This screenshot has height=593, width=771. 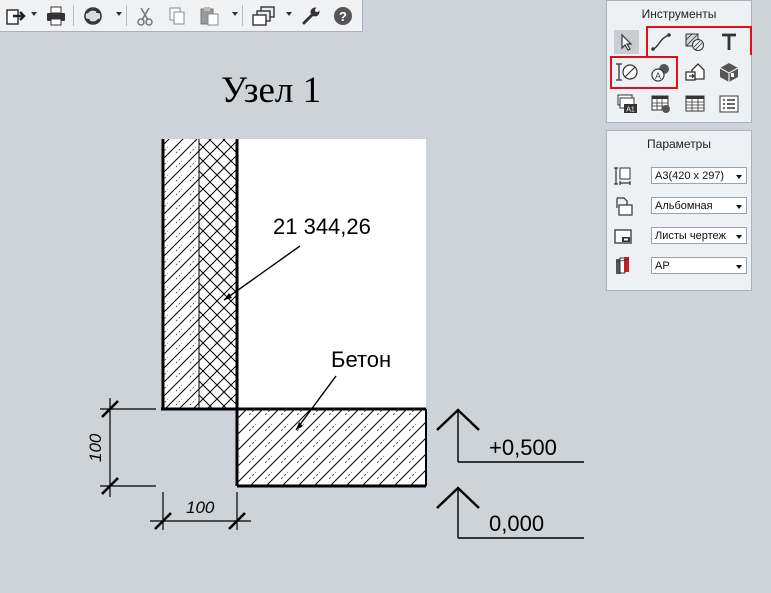 I want to click on parameters-panel-title: Параметры, so click(x=679, y=144).